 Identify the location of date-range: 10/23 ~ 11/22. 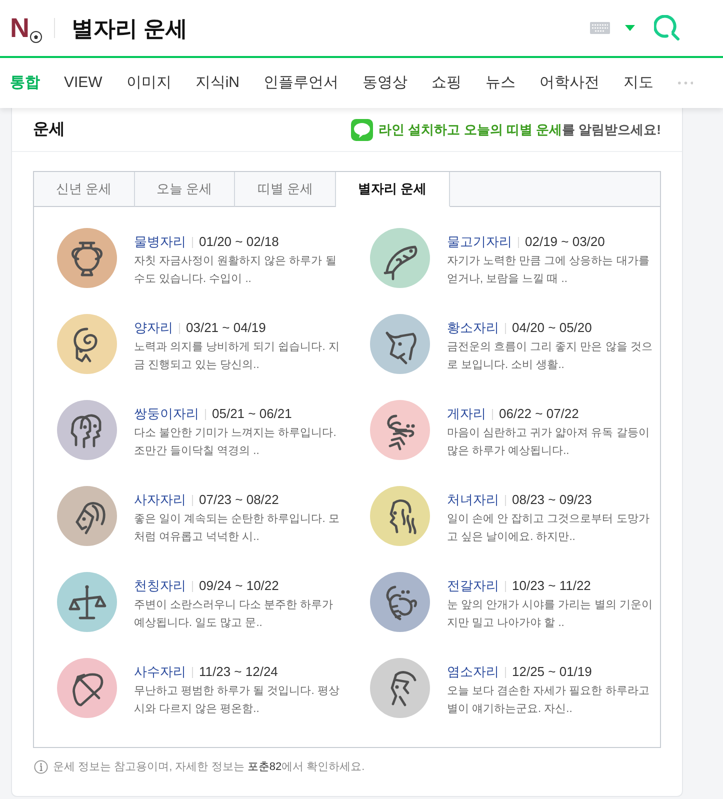
(551, 586).